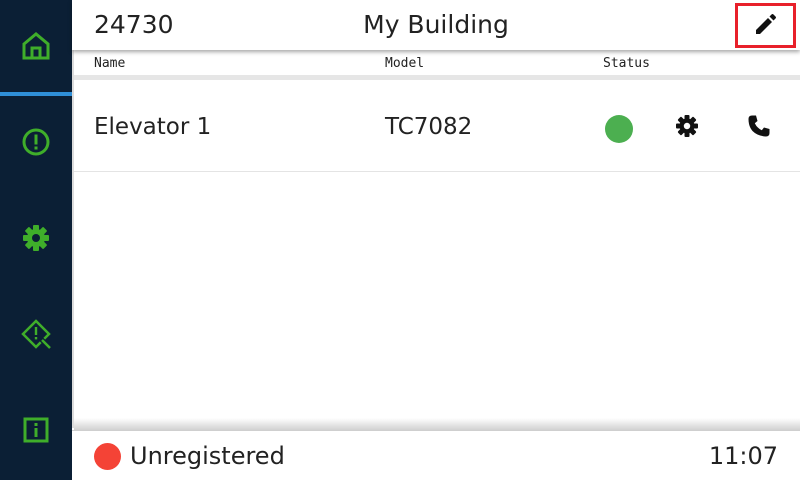 The height and width of the screenshot is (480, 800). What do you see at coordinates (437, 424) in the screenshot?
I see `content-shadow` at bounding box center [437, 424].